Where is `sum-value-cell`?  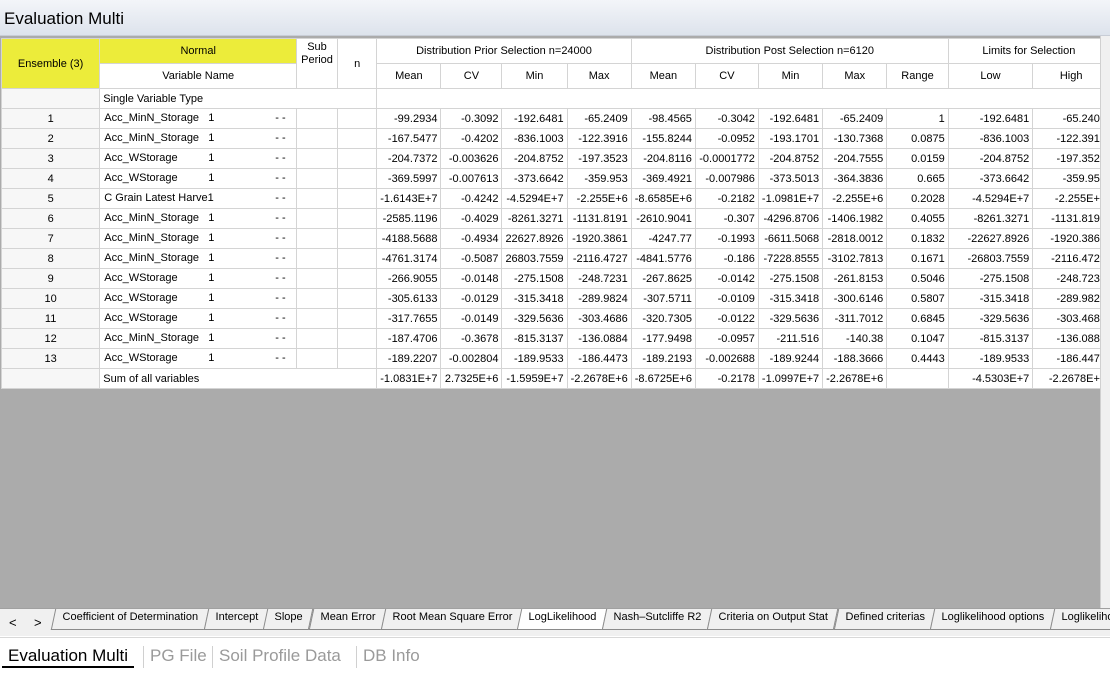
sum-value-cell is located at coordinates (917, 378).